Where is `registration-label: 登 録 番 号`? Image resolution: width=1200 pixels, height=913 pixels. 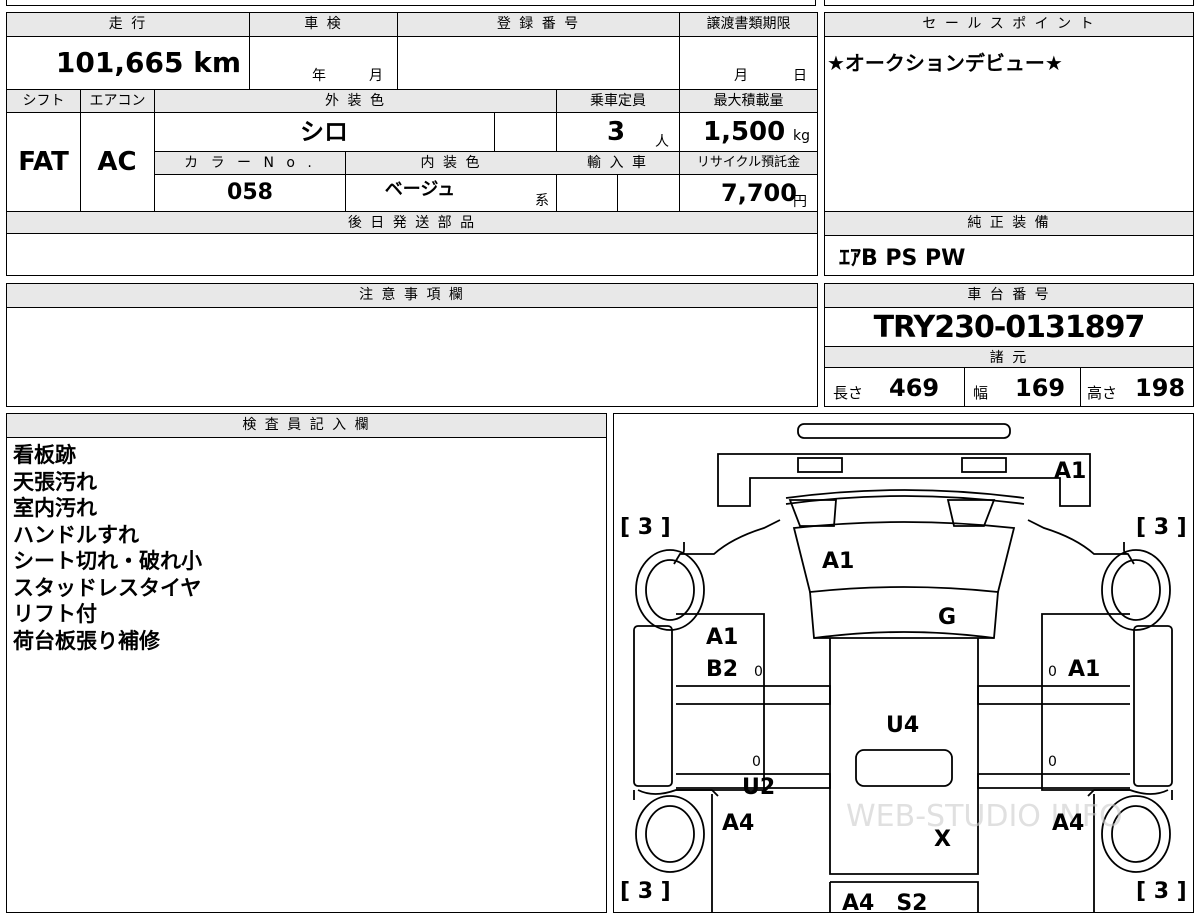 registration-label: 登 録 番 号 is located at coordinates (538, 25).